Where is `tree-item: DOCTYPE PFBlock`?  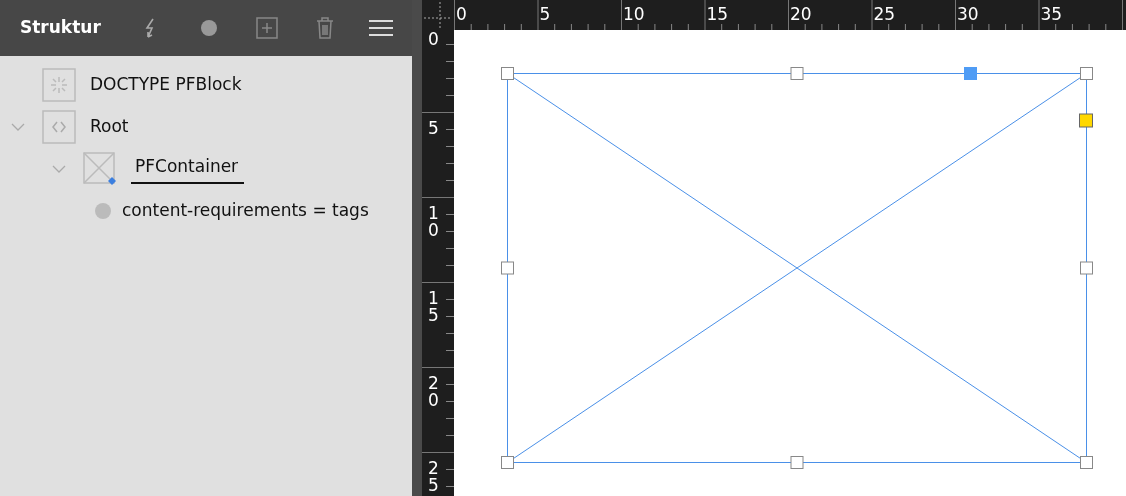
tree-item: DOCTYPE PFBlock is located at coordinates (166, 85).